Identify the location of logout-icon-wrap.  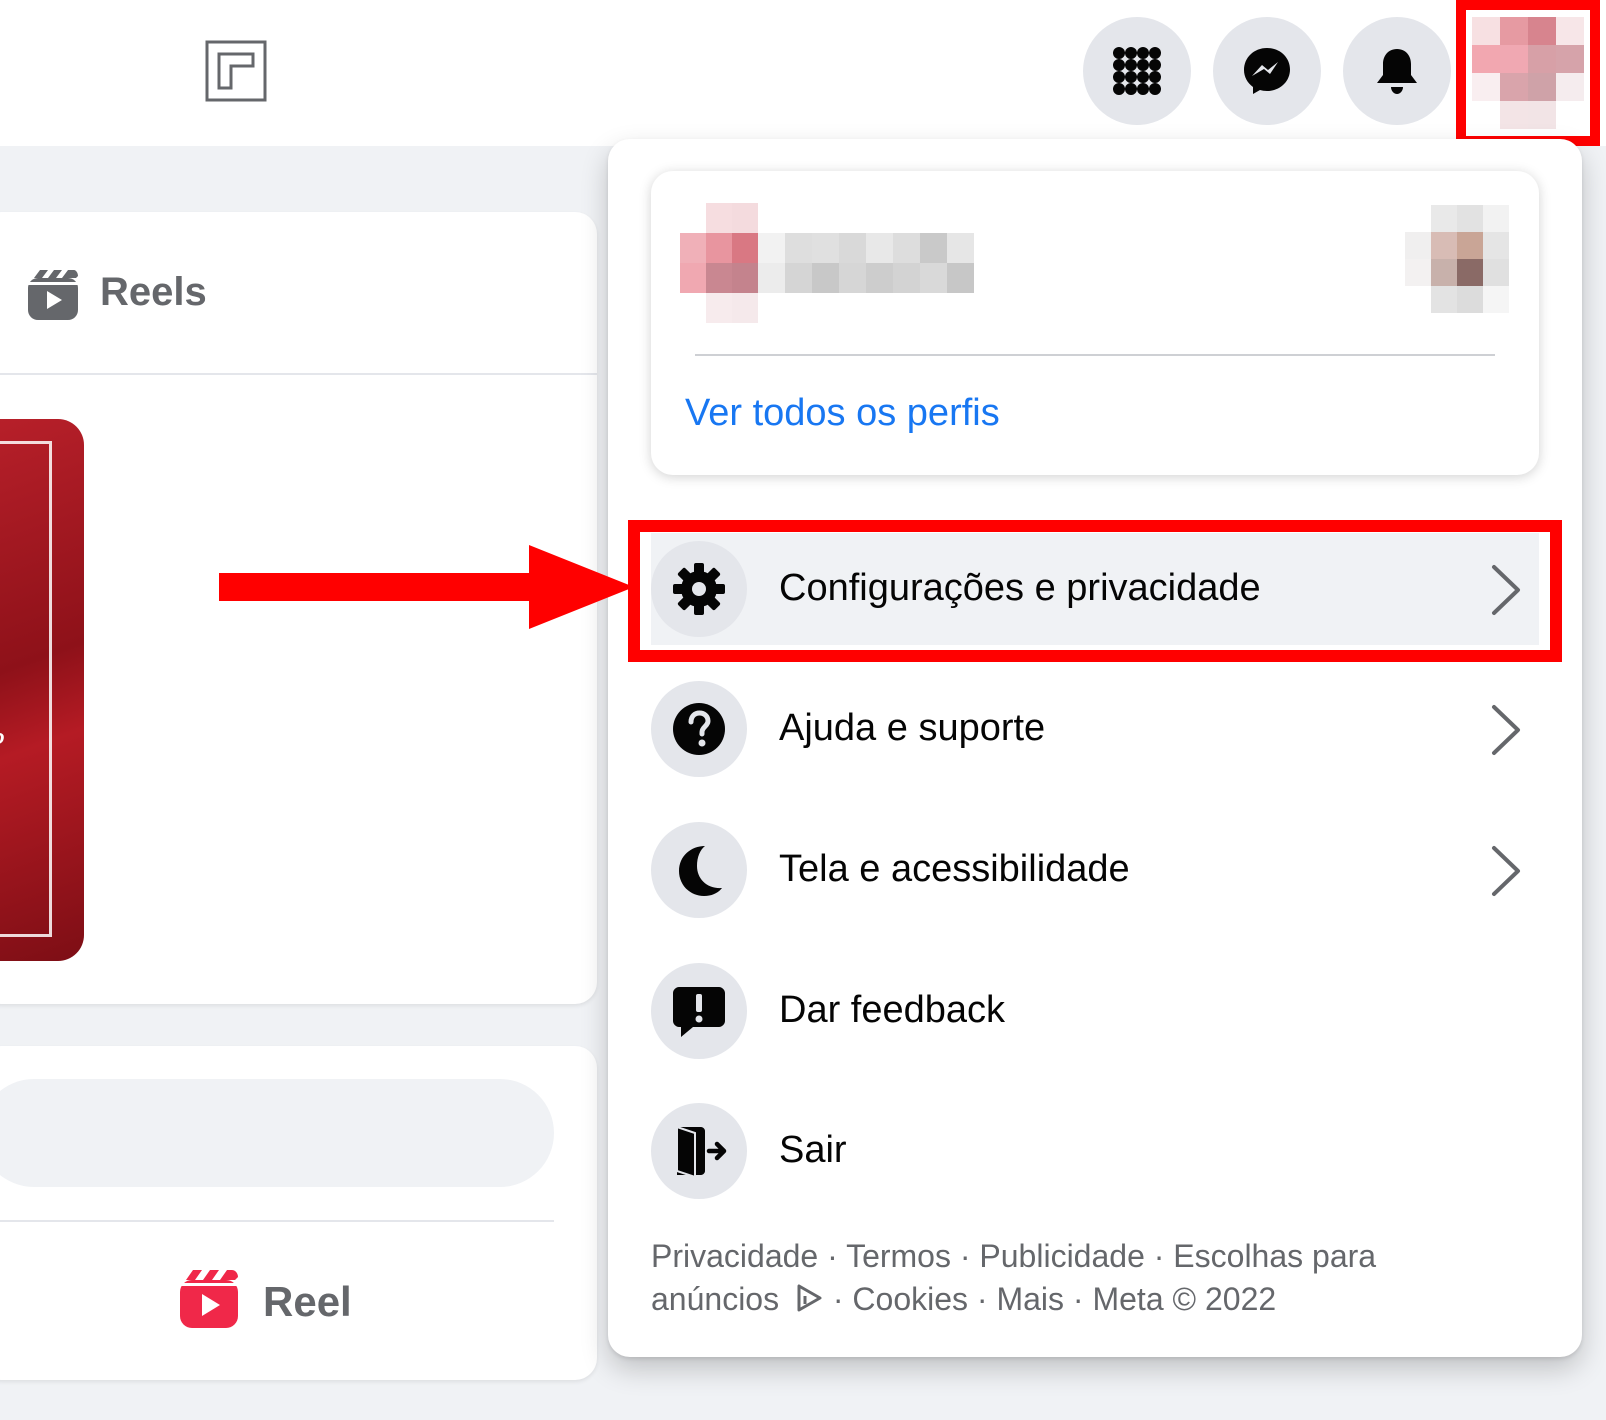
(699, 1151).